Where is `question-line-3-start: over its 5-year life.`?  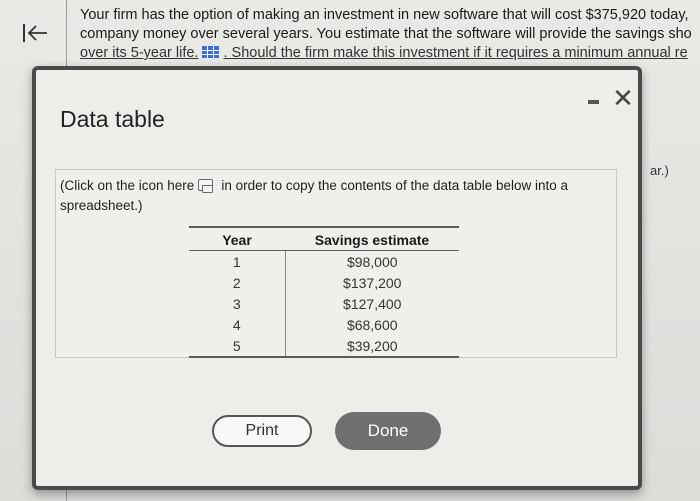
question-line-3-start: over its 5-year life. is located at coordinates (139, 53).